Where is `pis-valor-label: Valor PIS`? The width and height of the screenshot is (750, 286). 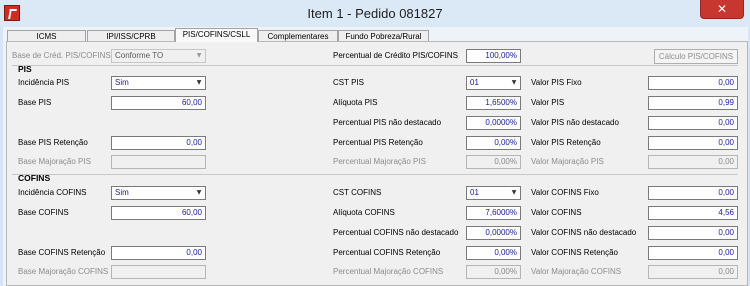
pis-valor-label: Valor PIS is located at coordinates (548, 102).